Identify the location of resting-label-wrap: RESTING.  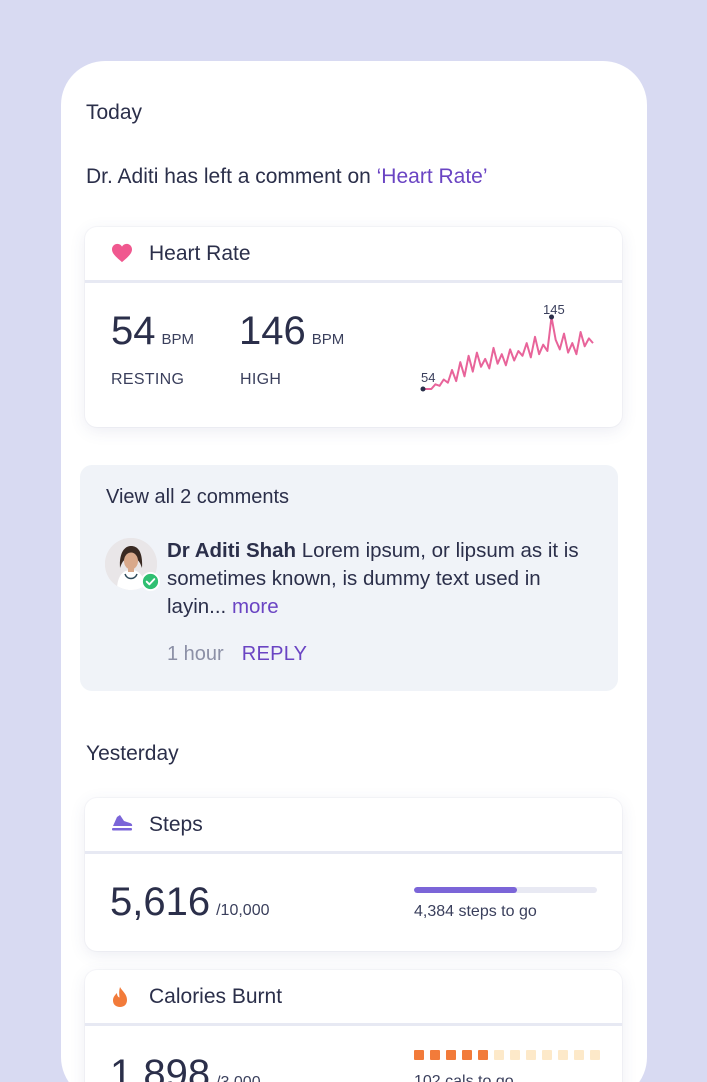
(147, 380).